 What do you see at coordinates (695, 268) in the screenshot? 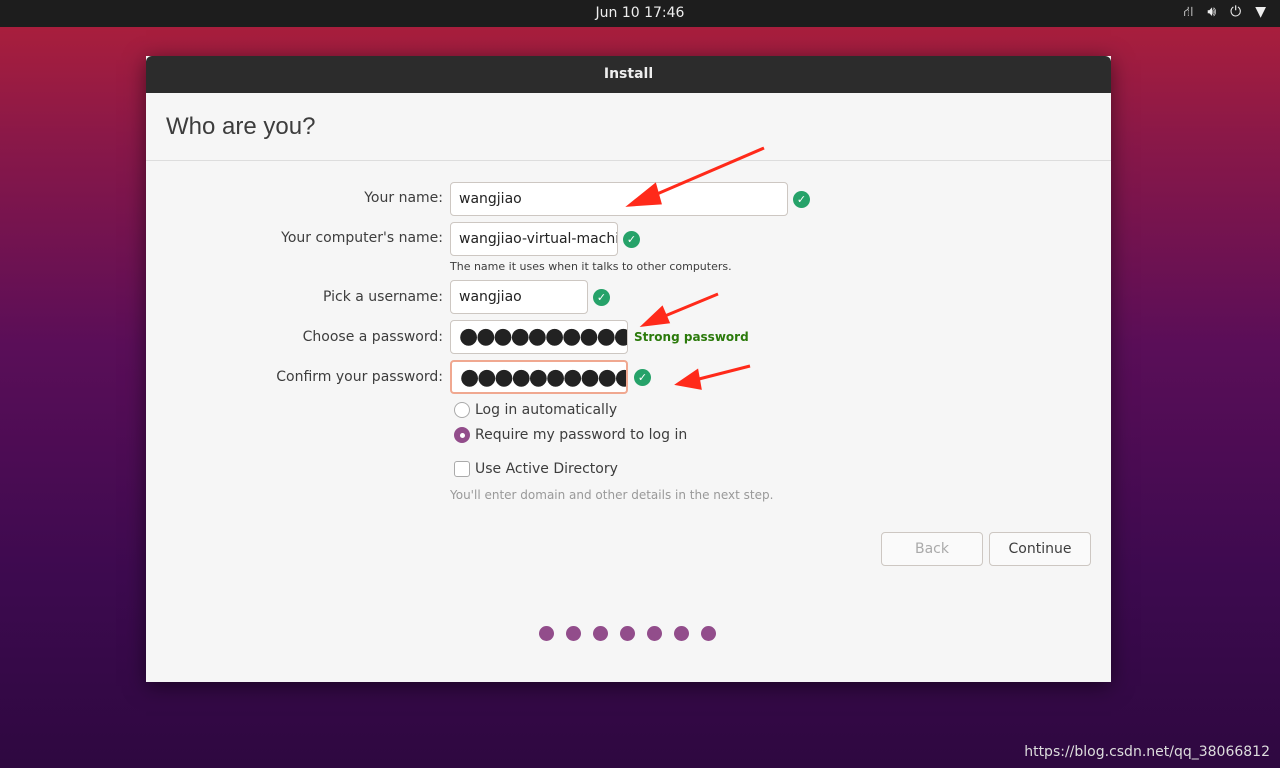
I see `annotation-arrows` at bounding box center [695, 268].